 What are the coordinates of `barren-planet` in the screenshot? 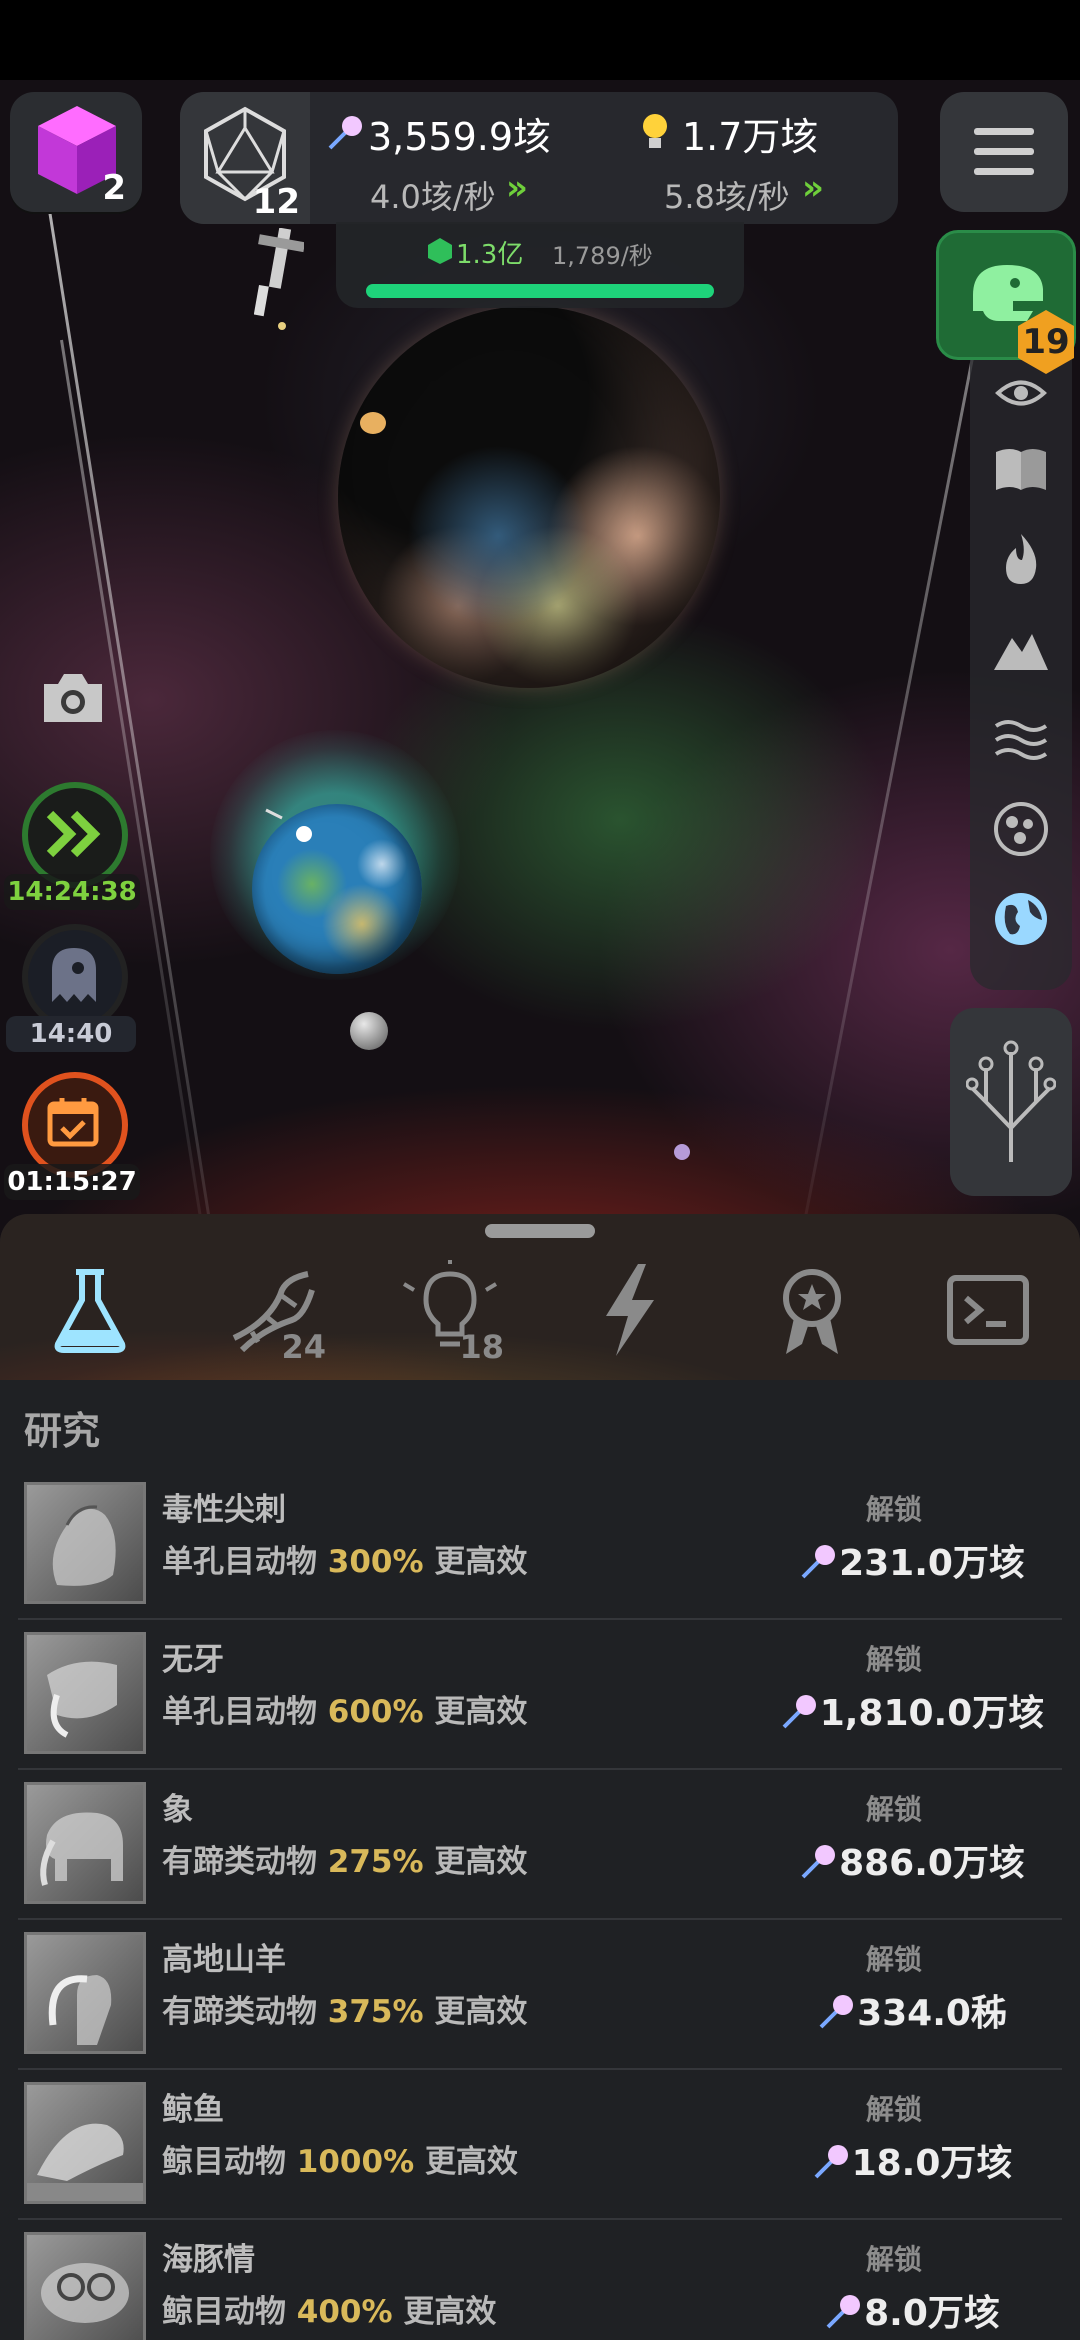 It's located at (529, 497).